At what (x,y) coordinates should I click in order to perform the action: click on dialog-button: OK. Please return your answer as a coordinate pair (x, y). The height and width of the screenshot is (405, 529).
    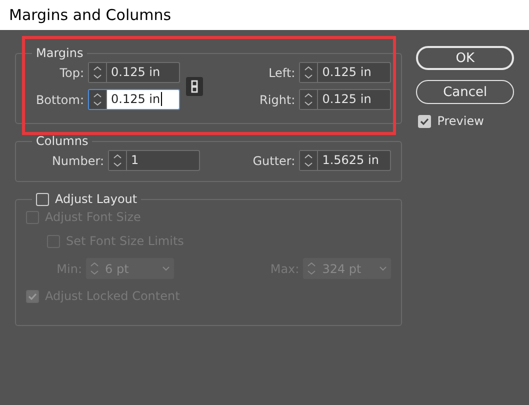
    Looking at the image, I should click on (465, 58).